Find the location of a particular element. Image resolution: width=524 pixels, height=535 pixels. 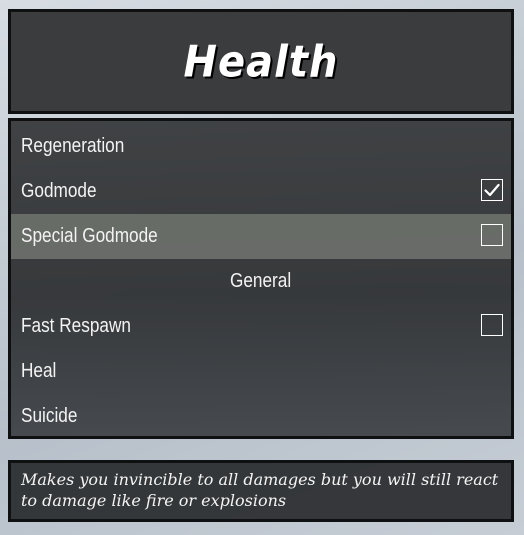

menu-item-suicide: Suicide is located at coordinates (261, 416).